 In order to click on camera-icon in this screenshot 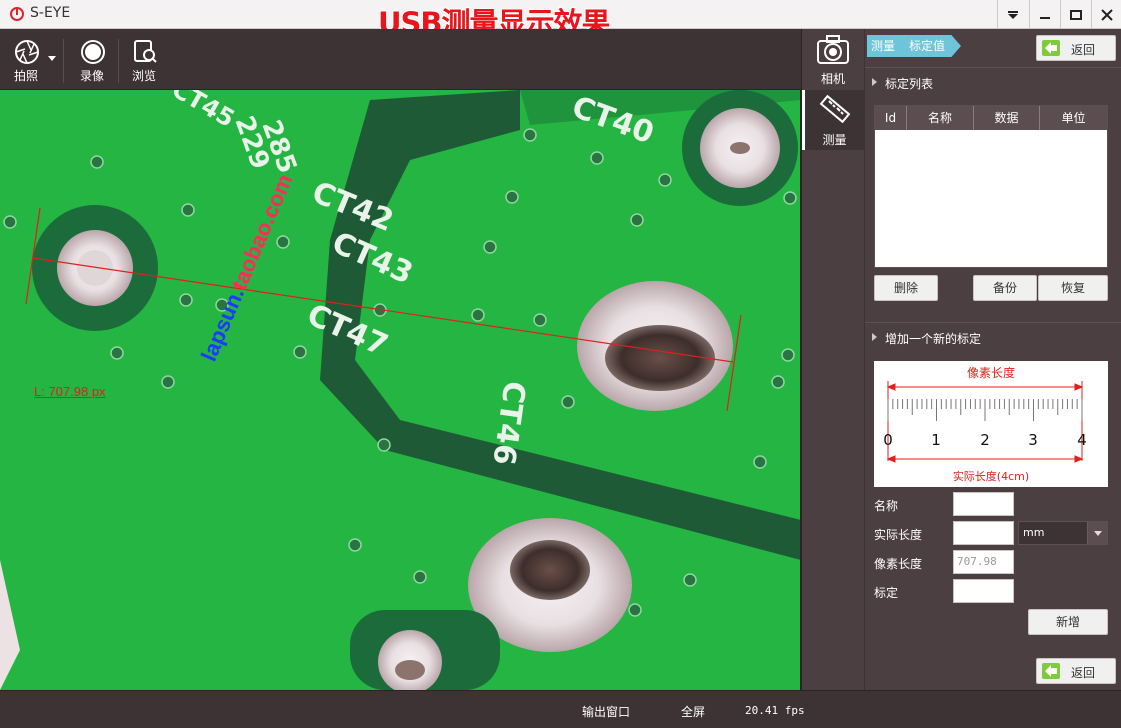, I will do `click(833, 49)`.